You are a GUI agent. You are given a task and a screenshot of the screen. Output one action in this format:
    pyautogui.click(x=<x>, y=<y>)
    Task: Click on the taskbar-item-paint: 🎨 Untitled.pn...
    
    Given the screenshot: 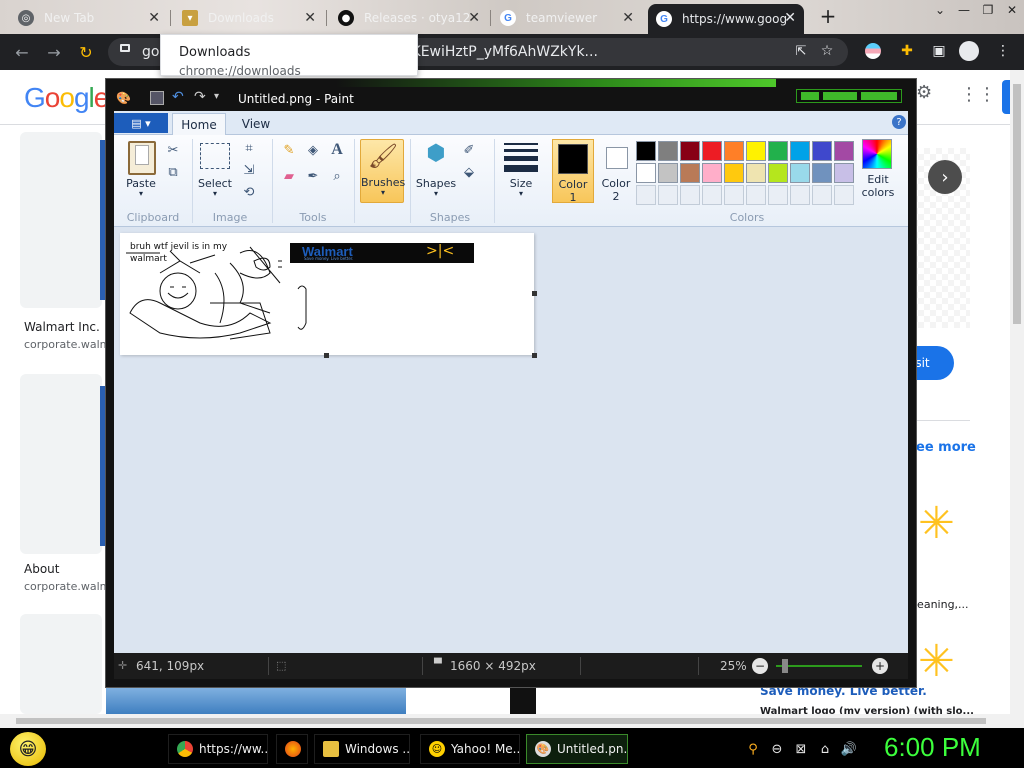 What is the action you would take?
    pyautogui.click(x=577, y=749)
    